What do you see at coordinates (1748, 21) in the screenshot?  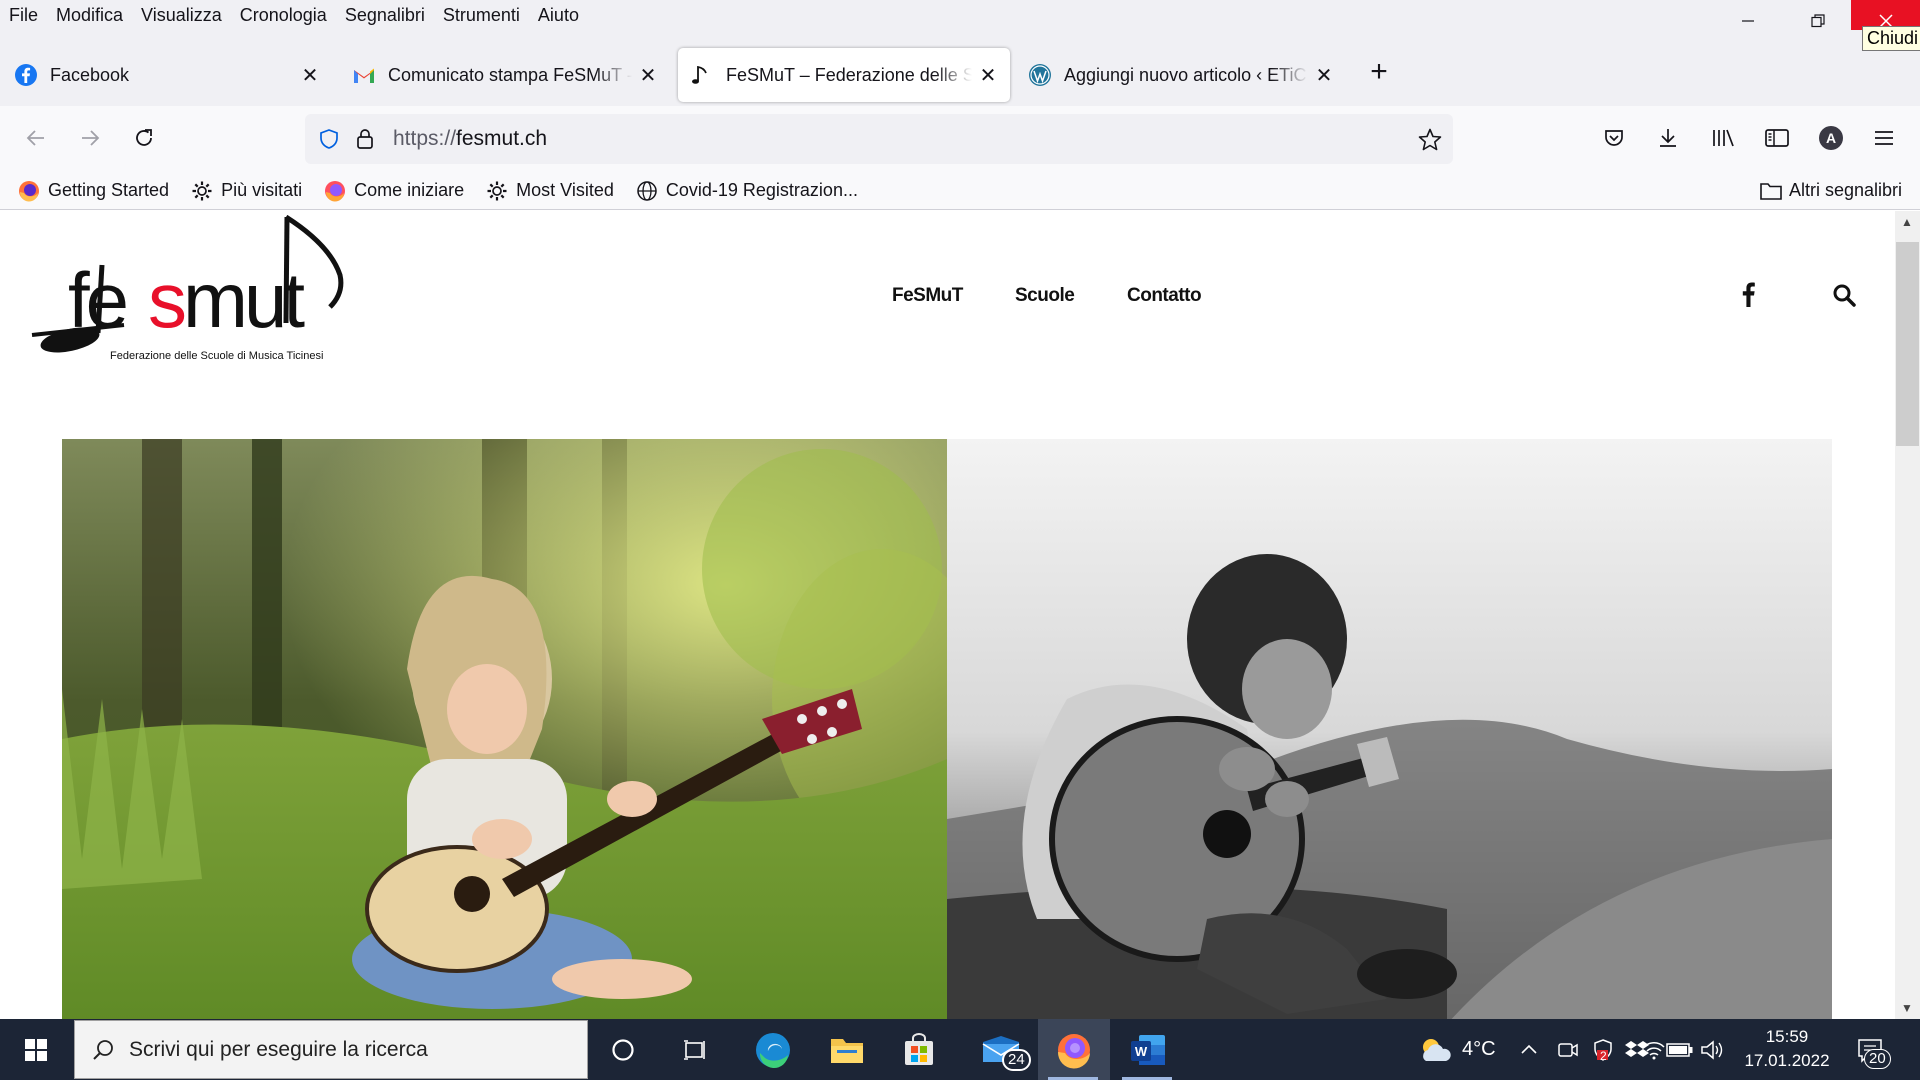 I see `minimize-icon` at bounding box center [1748, 21].